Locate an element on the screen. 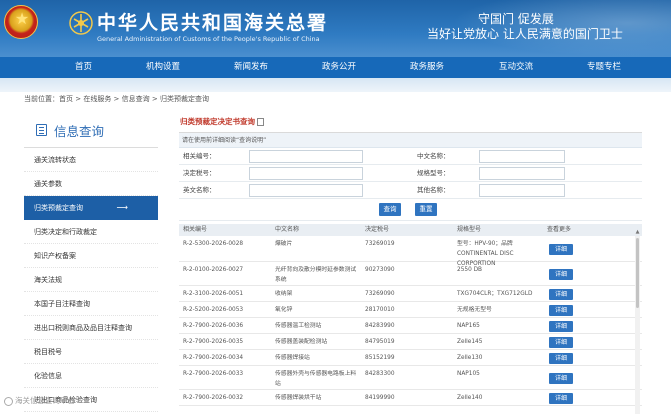  scrollbar is located at coordinates (637, 325).